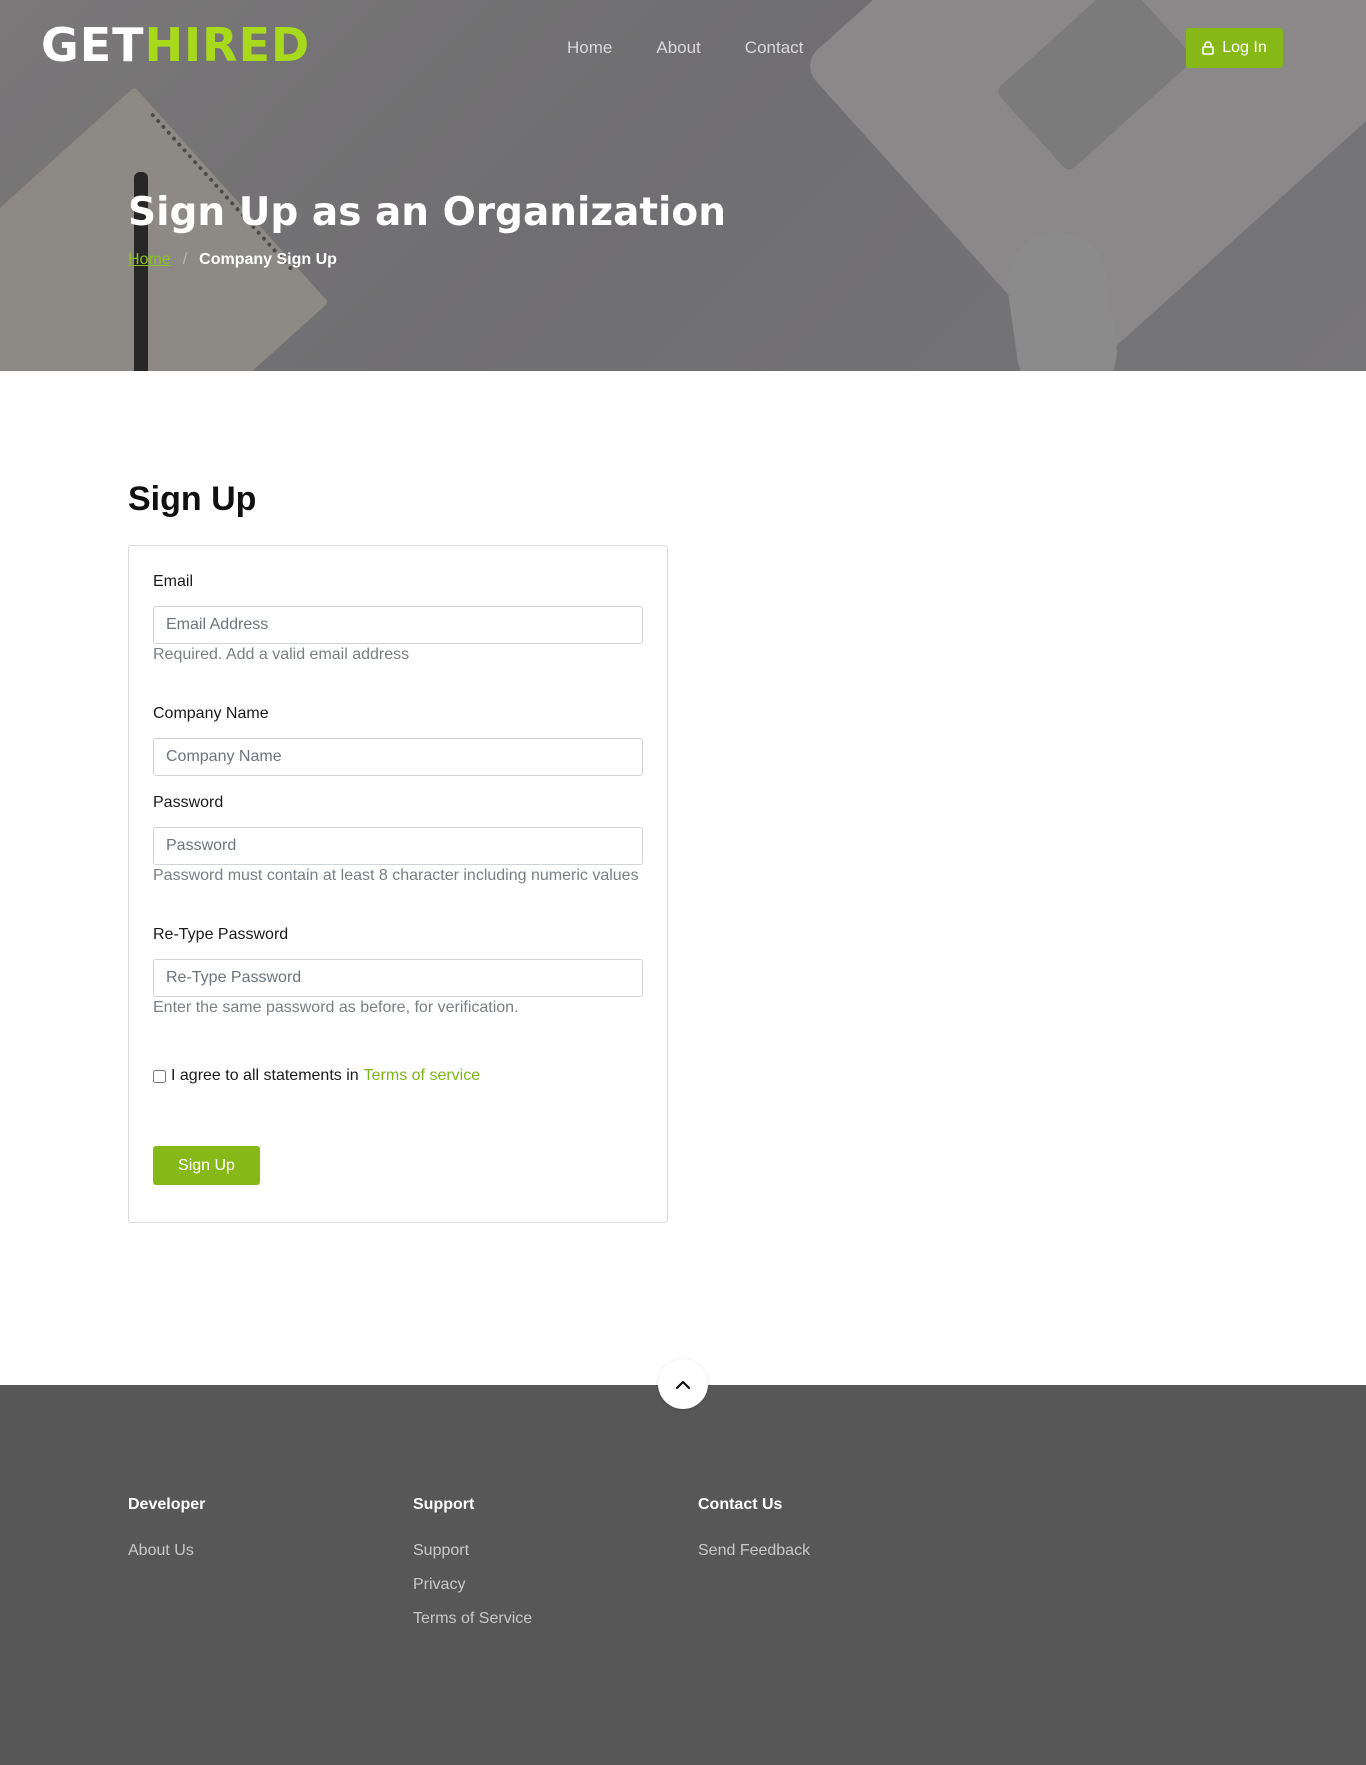  What do you see at coordinates (159, 1076) in the screenshot?
I see `terms-checkbox` at bounding box center [159, 1076].